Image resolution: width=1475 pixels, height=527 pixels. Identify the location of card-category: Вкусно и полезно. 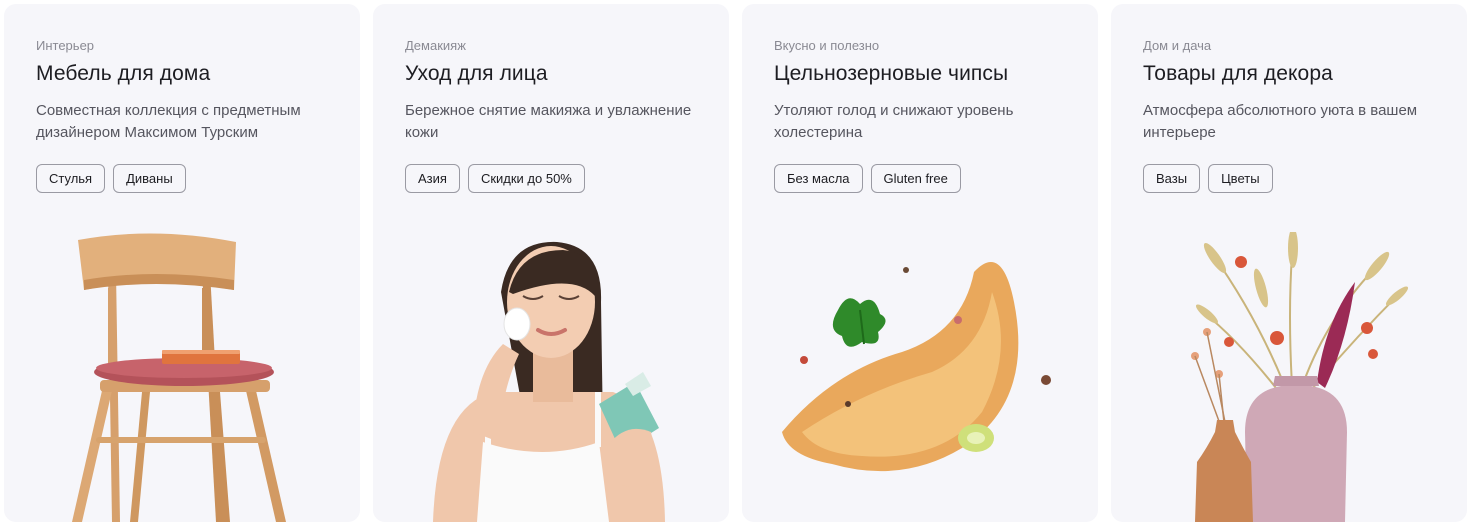
(827, 45).